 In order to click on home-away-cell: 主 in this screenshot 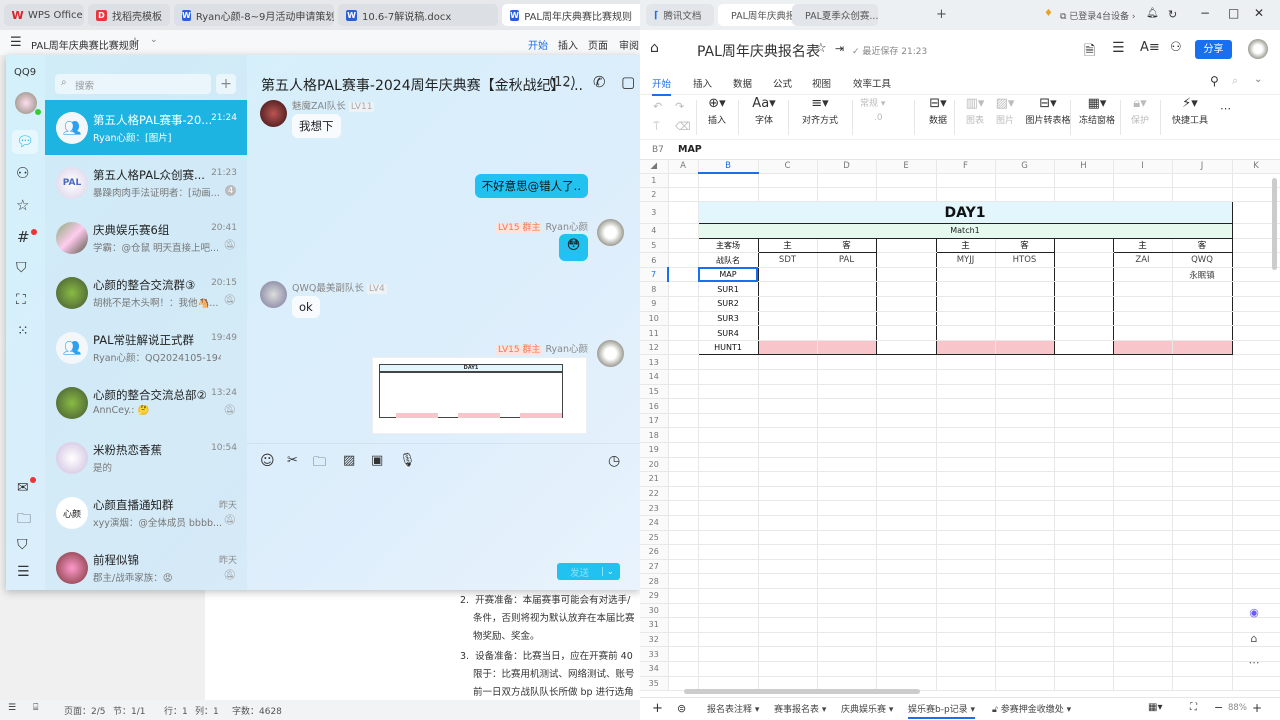, I will do `click(966, 246)`.